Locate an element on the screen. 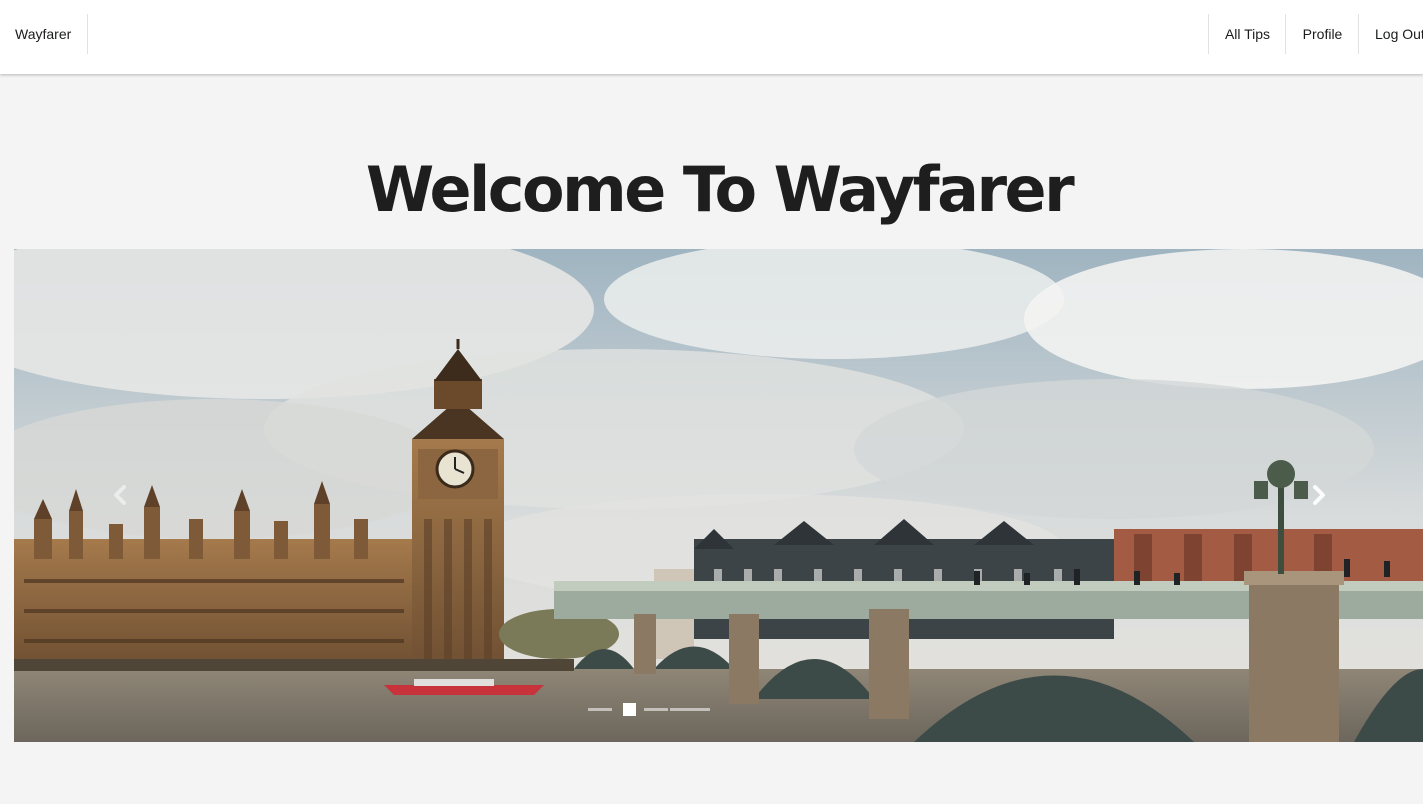 The width and height of the screenshot is (1423, 804). top-navbar: Wayfarer All Tips Profile Log Out is located at coordinates (711, 37).